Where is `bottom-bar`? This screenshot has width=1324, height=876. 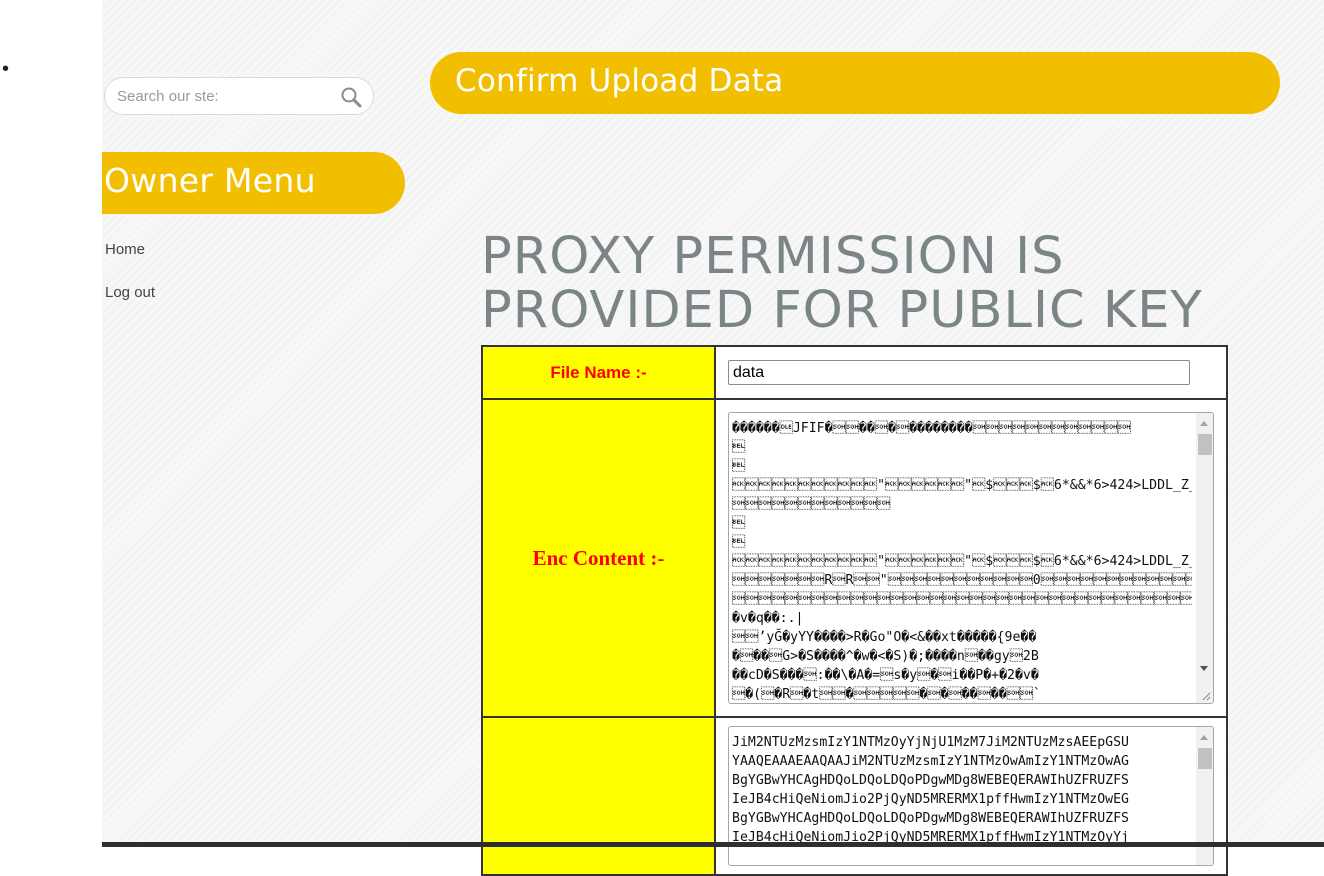
bottom-bar is located at coordinates (713, 844).